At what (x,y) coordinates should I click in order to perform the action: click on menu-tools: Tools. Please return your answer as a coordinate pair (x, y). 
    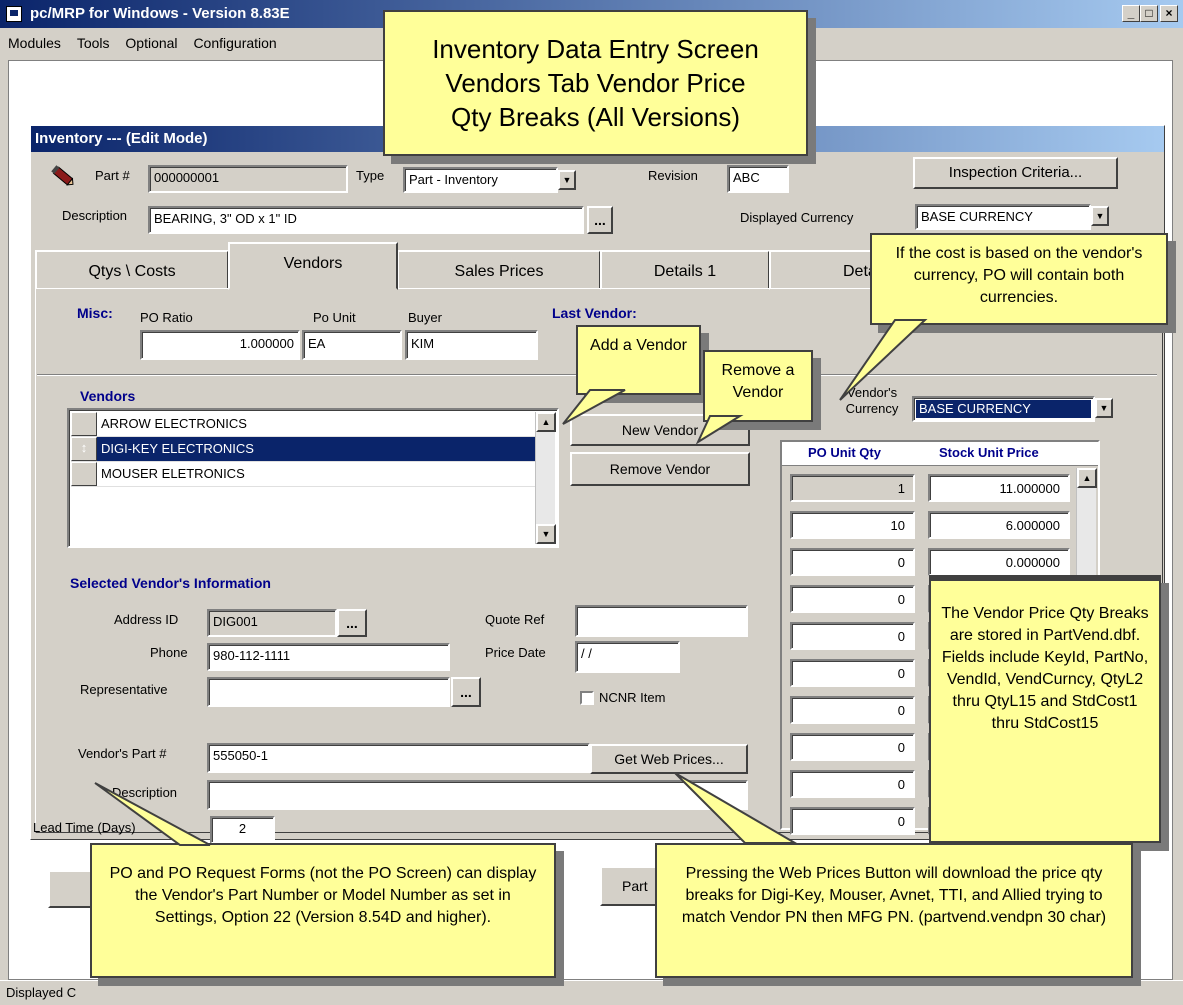
    Looking at the image, I should click on (93, 43).